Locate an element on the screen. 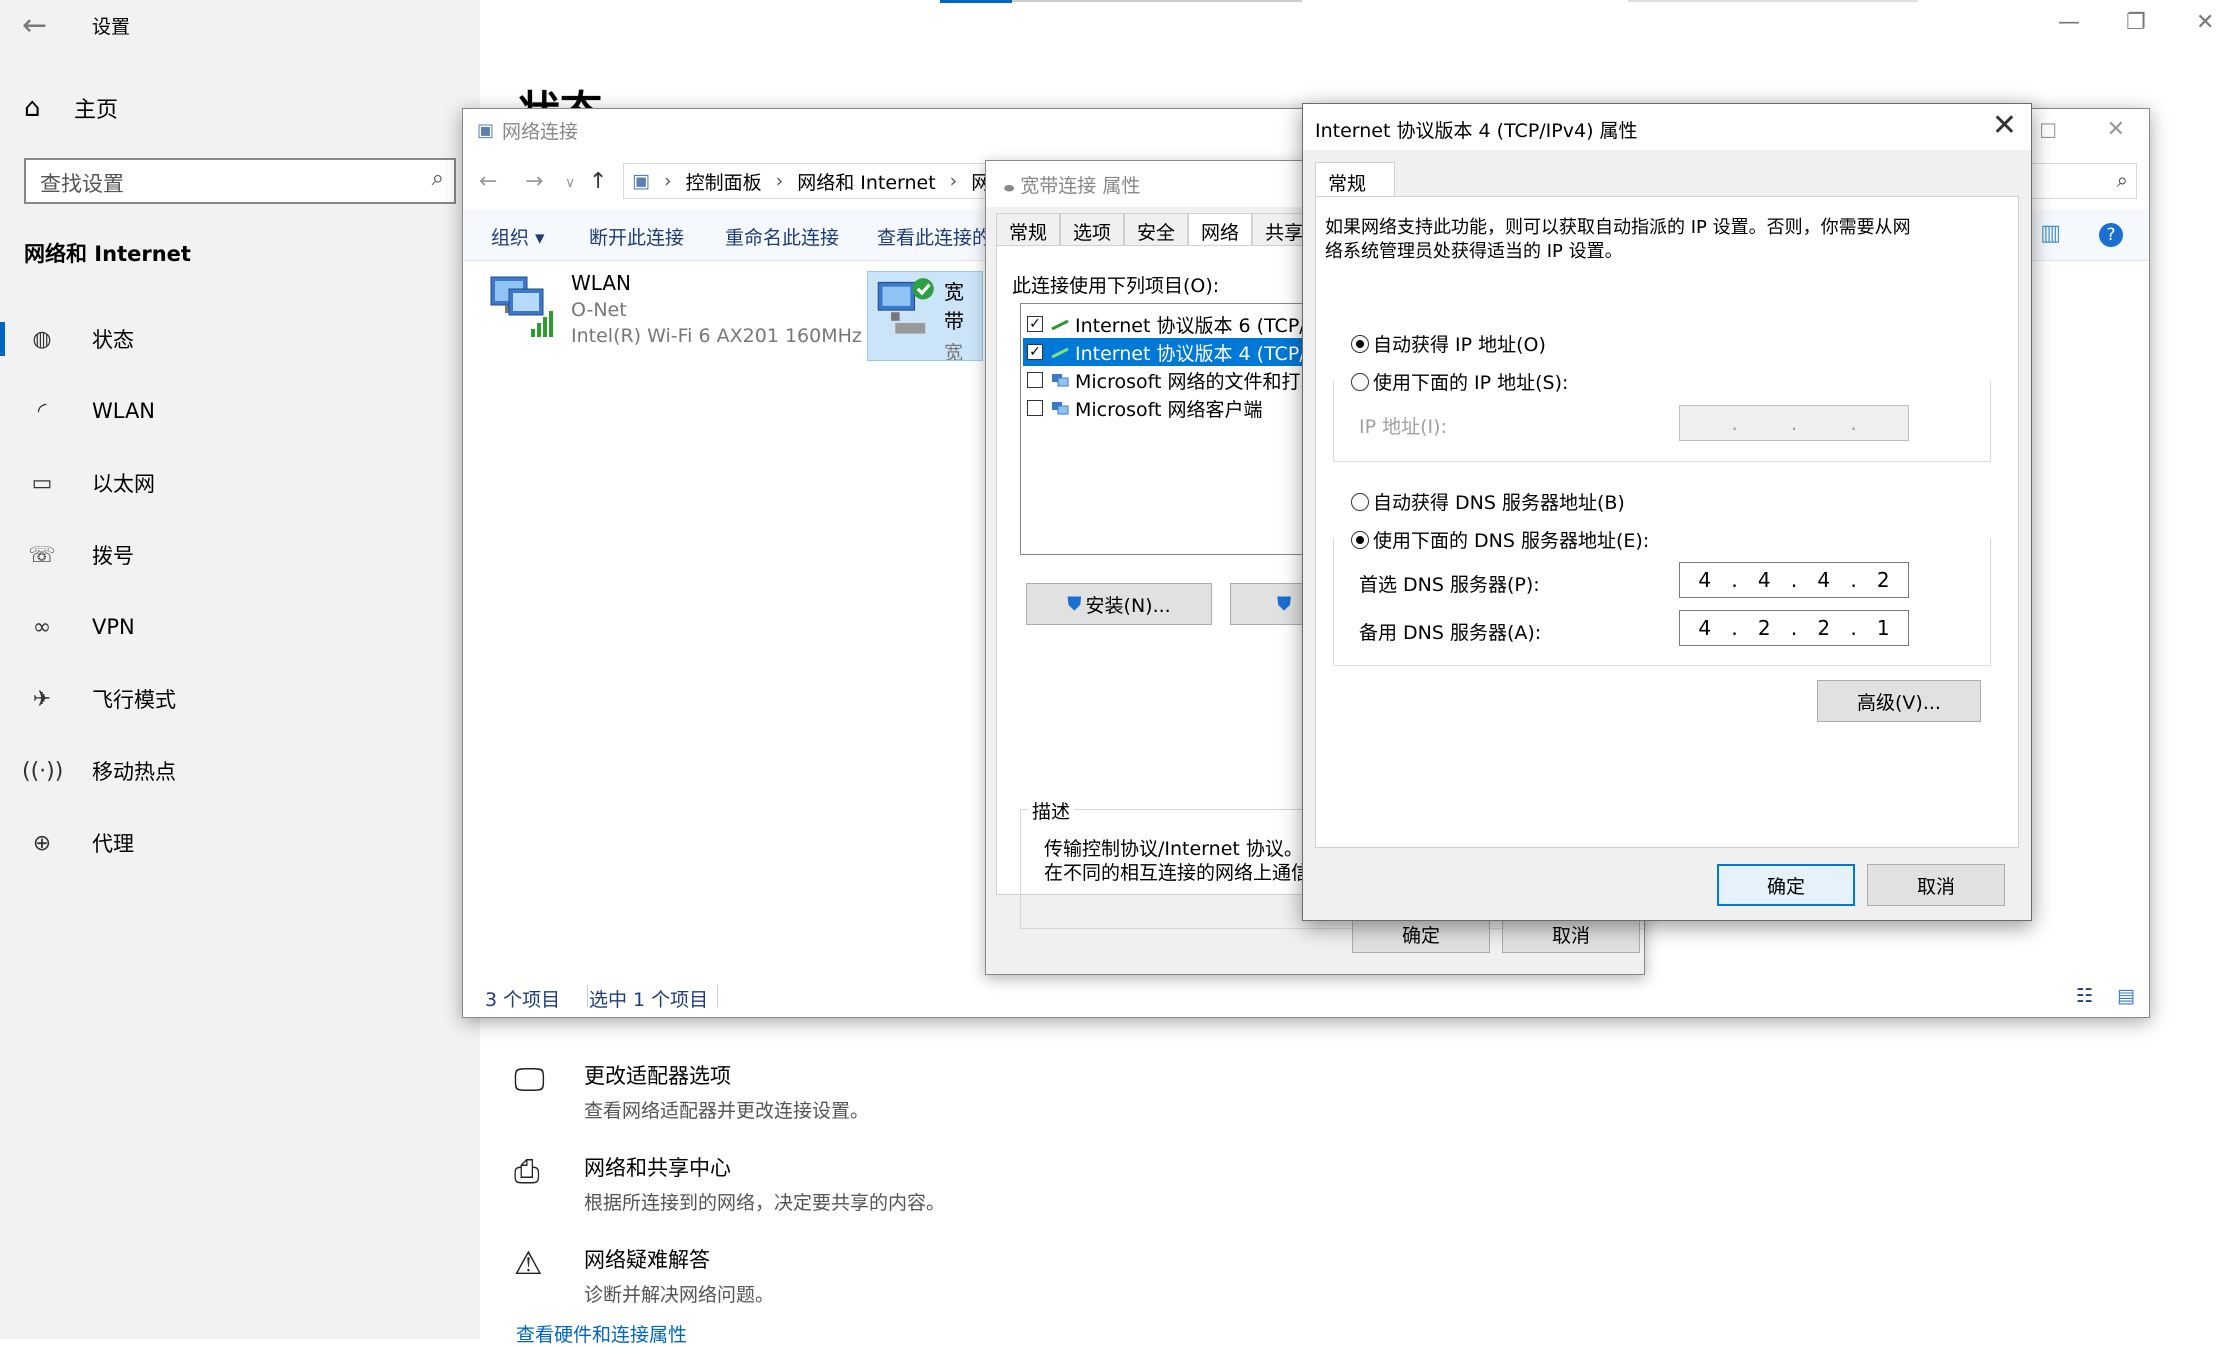 Image resolution: width=2239 pixels, height=1347 pixels. radio-auto-dns-button is located at coordinates (1360, 501).